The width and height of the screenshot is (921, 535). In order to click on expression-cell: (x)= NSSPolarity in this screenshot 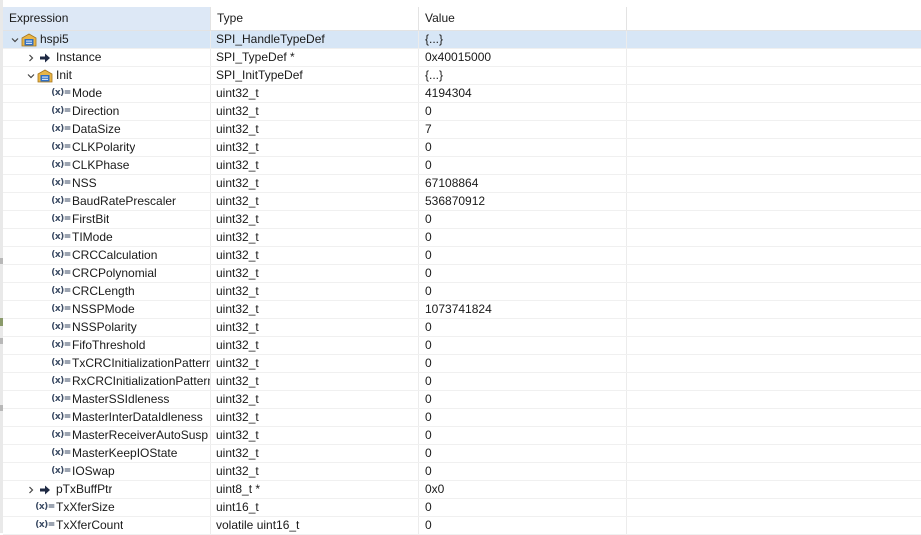, I will do `click(107, 327)`.